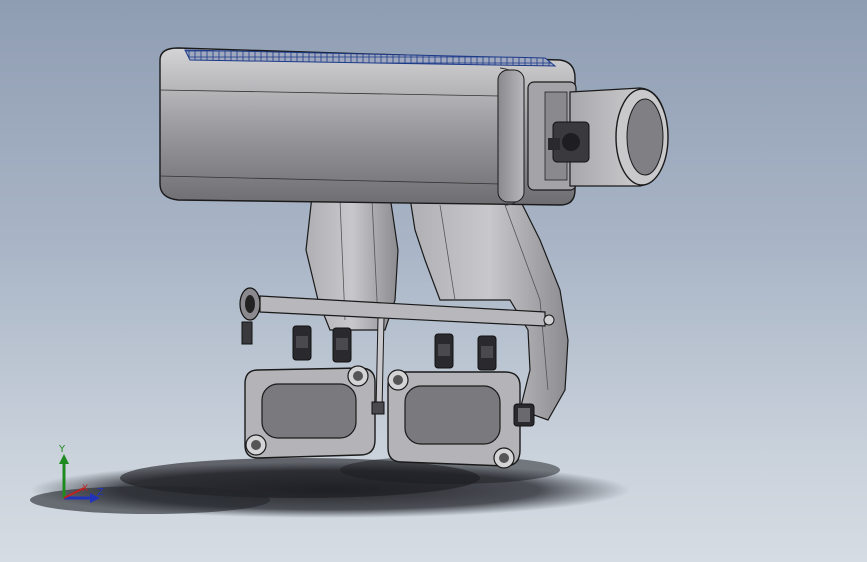  I want to click on flange-left, so click(314, 412).